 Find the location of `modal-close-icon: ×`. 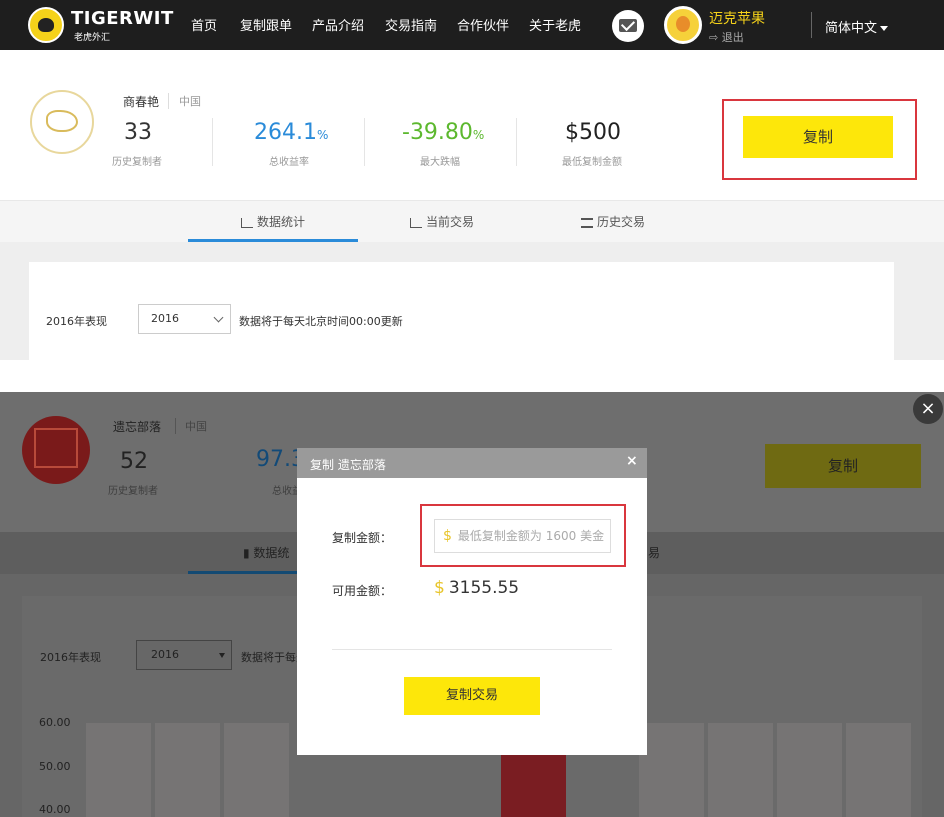

modal-close-icon: × is located at coordinates (632, 461).